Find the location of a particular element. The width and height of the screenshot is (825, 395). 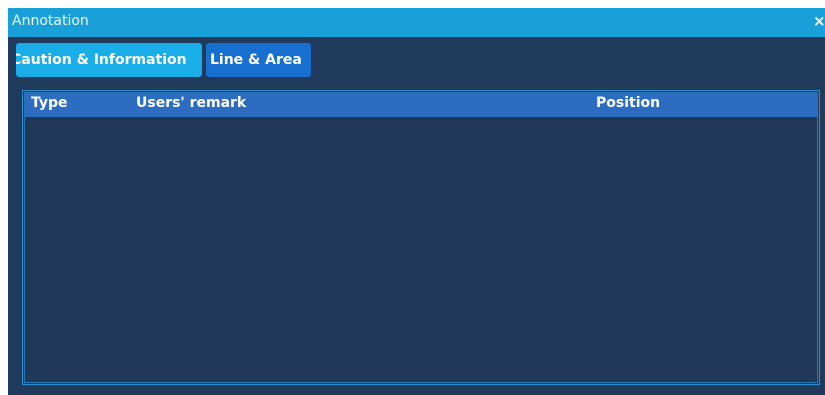

close-icon: × is located at coordinates (819, 21).